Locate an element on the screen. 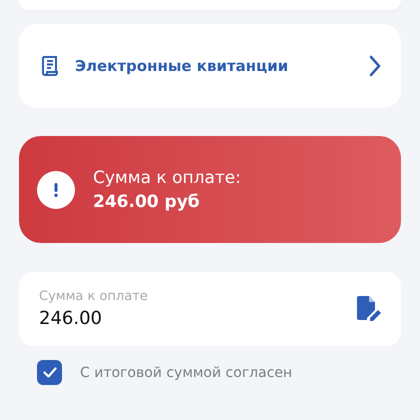  edit-document-icon is located at coordinates (369, 309).